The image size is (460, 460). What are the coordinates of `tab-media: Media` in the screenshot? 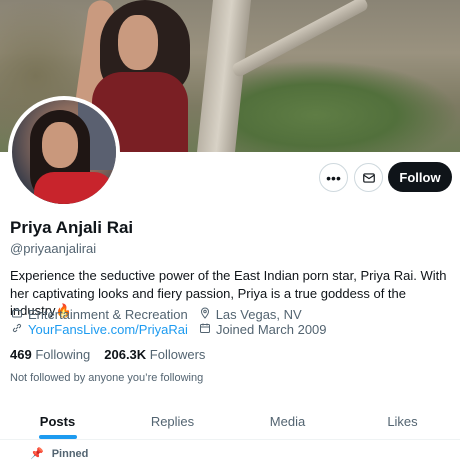 It's located at (287, 421).